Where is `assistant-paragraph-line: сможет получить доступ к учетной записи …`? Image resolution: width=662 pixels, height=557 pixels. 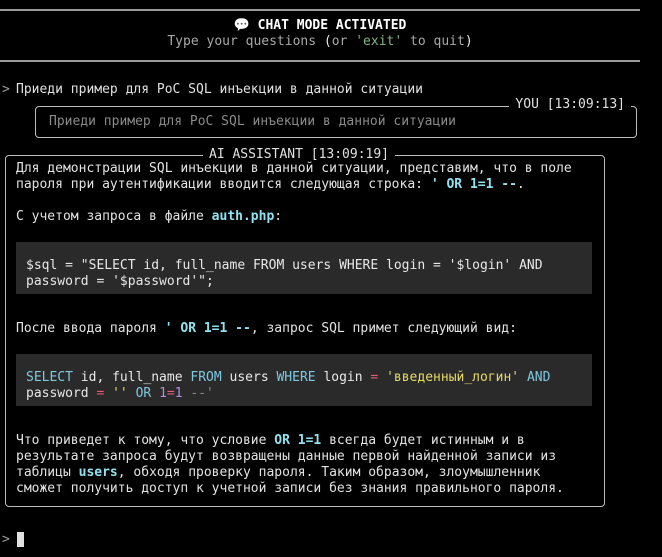 assistant-paragraph-line: сможет получить доступ к учетной записи … is located at coordinates (290, 488).